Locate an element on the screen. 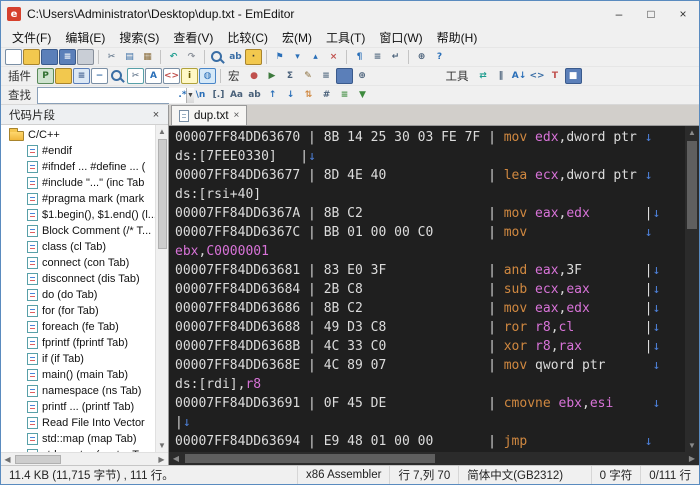 The width and height of the screenshot is (700, 485). toggle-direction-icon: ⇅ is located at coordinates (308, 95).